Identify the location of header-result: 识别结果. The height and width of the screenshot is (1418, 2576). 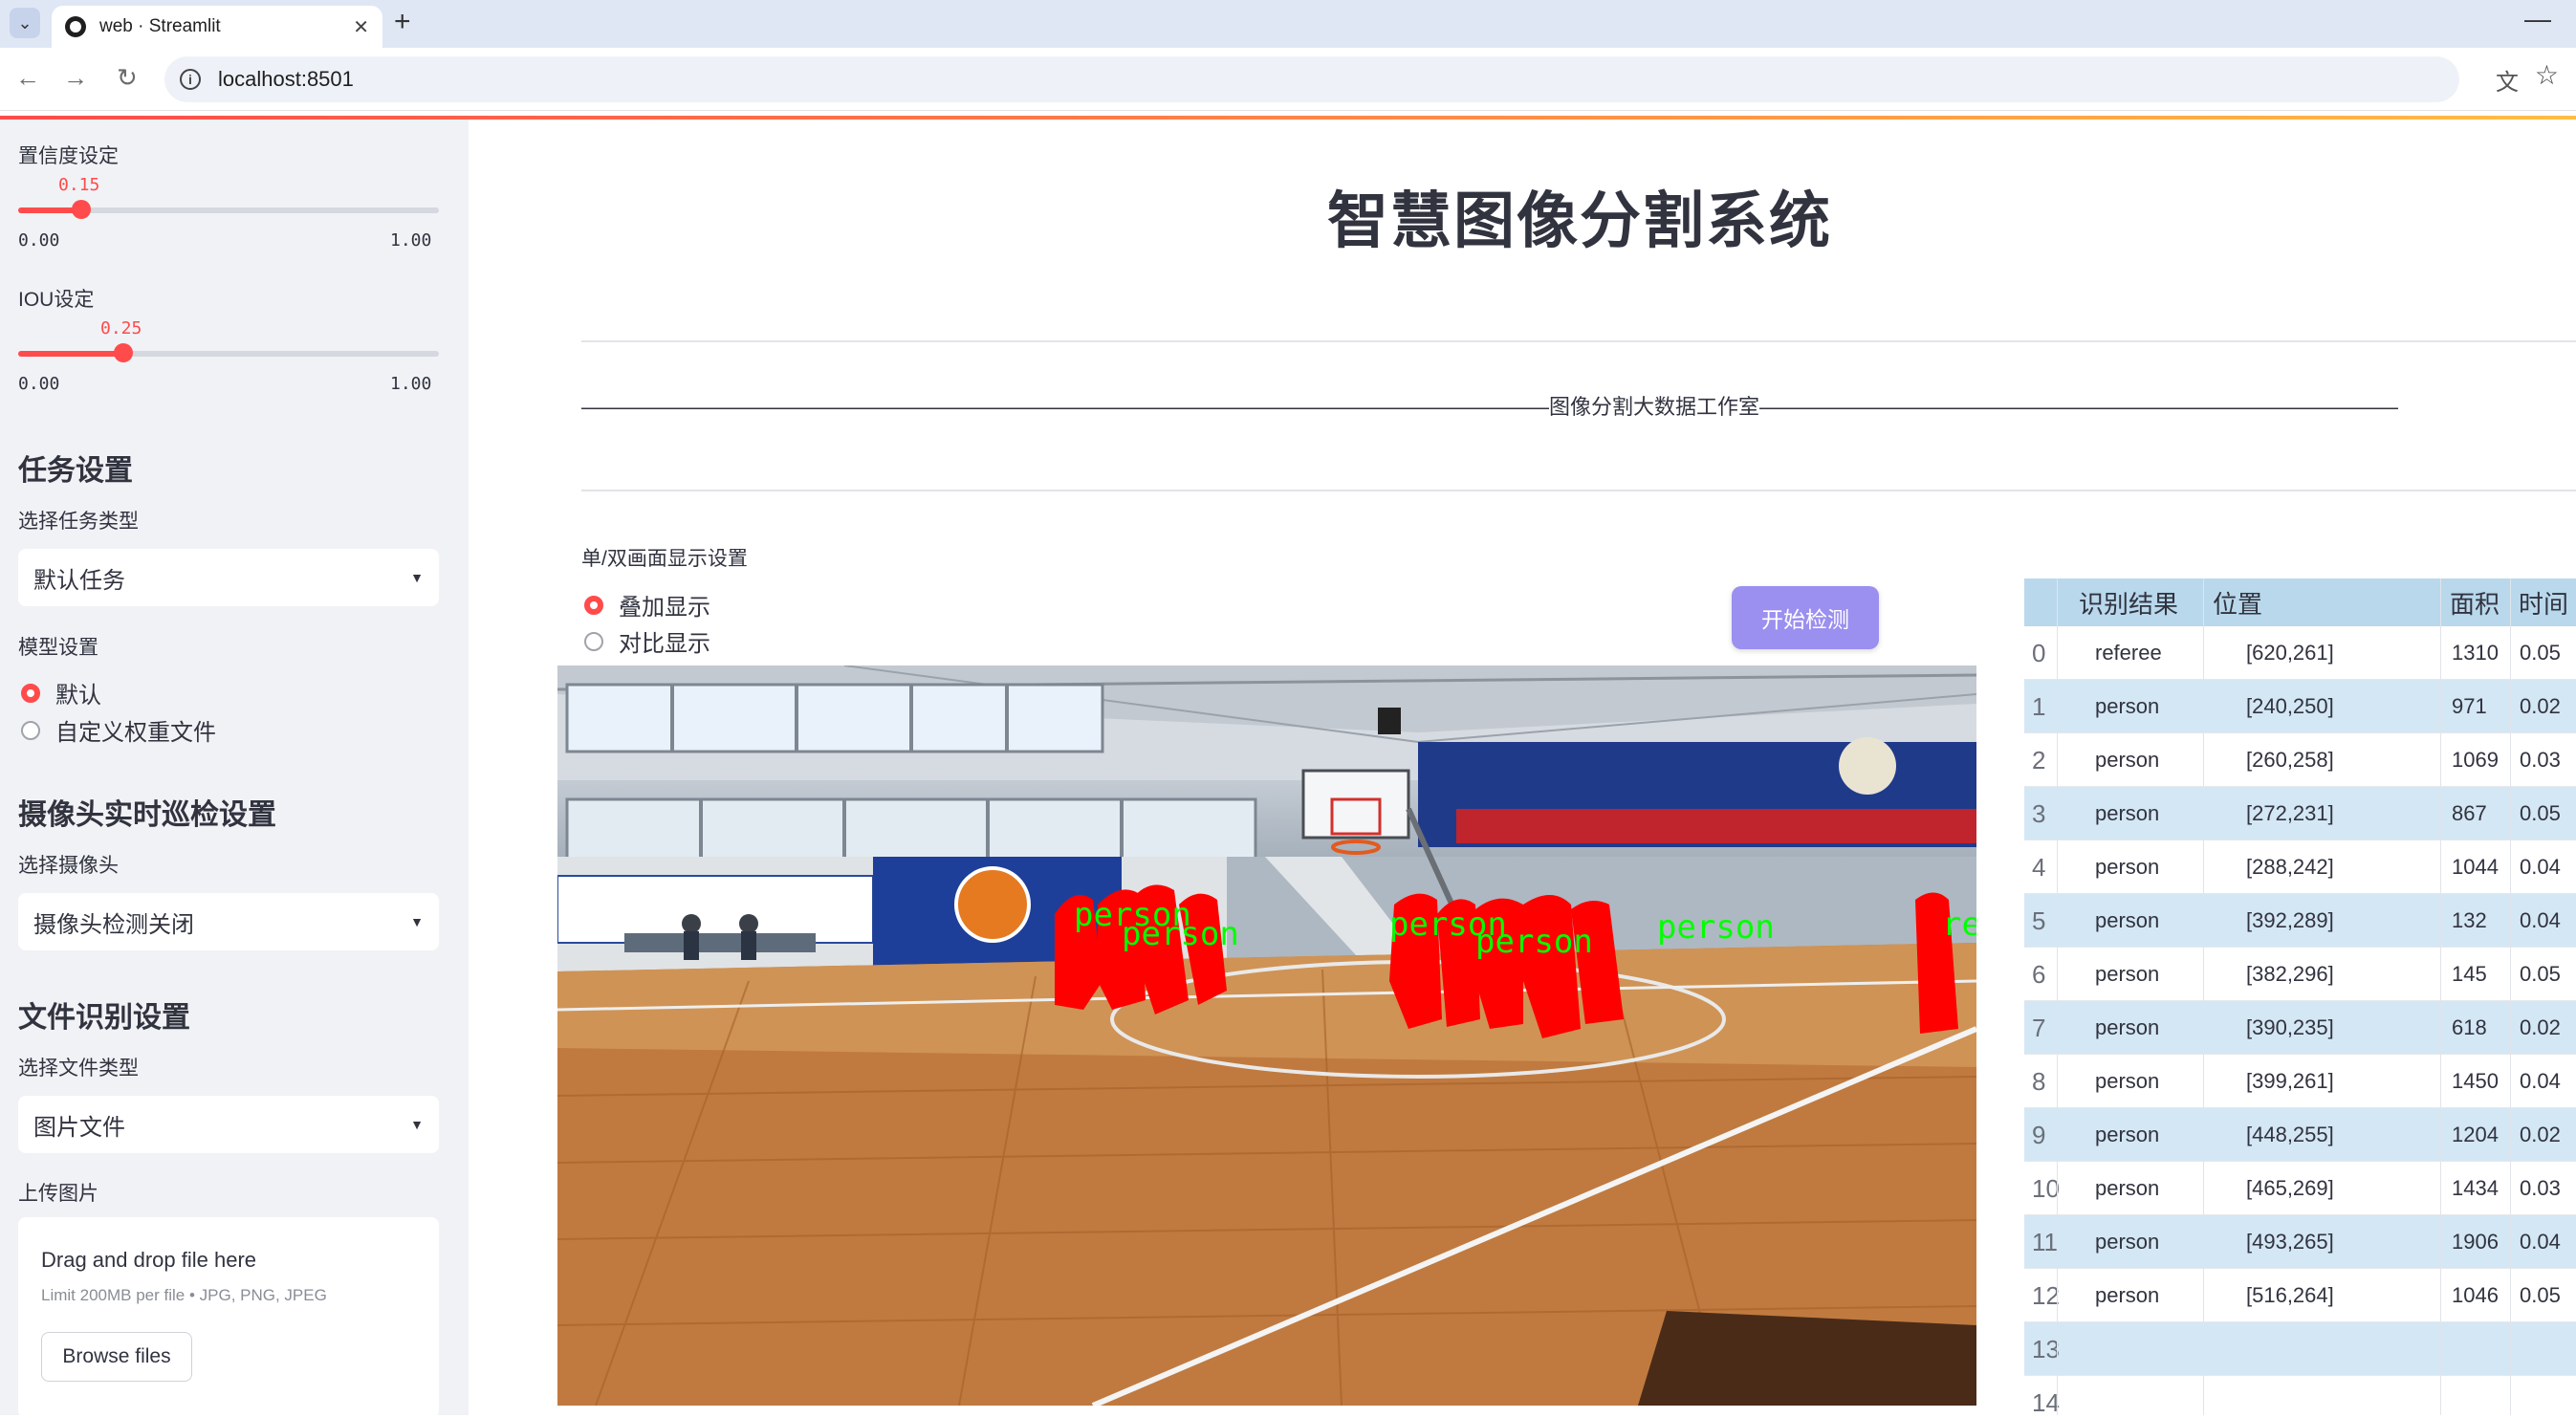
(2128, 602).